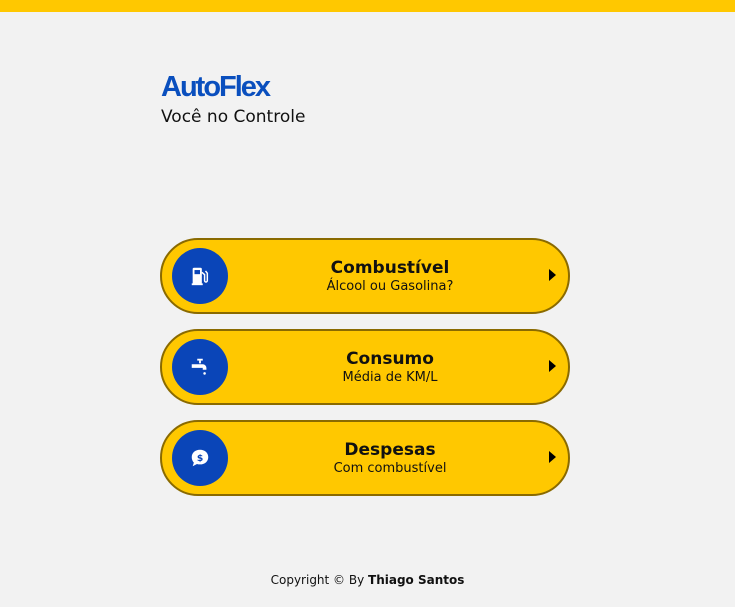 This screenshot has height=607, width=735. Describe the element at coordinates (390, 377) in the screenshot. I see `menu-item-subtitle: Média de KM/L` at that location.